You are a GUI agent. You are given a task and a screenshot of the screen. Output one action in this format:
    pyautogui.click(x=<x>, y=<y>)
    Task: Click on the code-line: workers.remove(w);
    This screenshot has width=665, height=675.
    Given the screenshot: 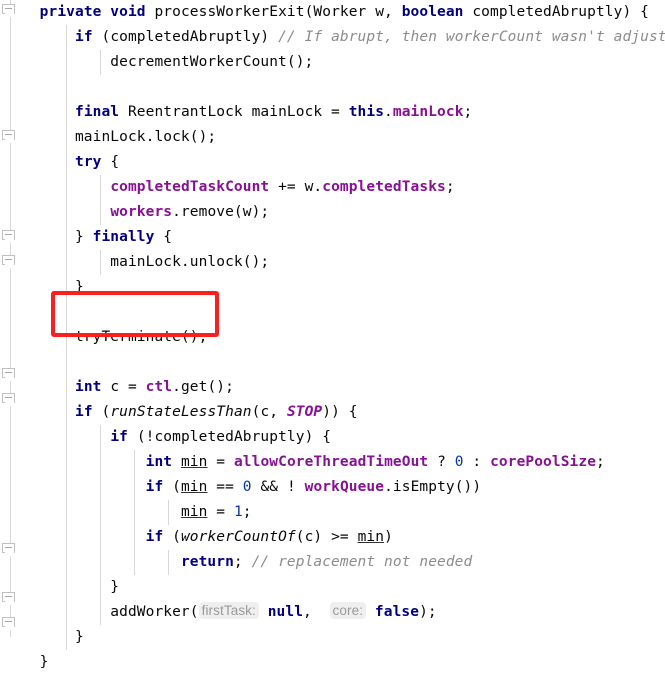 What is the action you would take?
    pyautogui.click(x=343, y=212)
    